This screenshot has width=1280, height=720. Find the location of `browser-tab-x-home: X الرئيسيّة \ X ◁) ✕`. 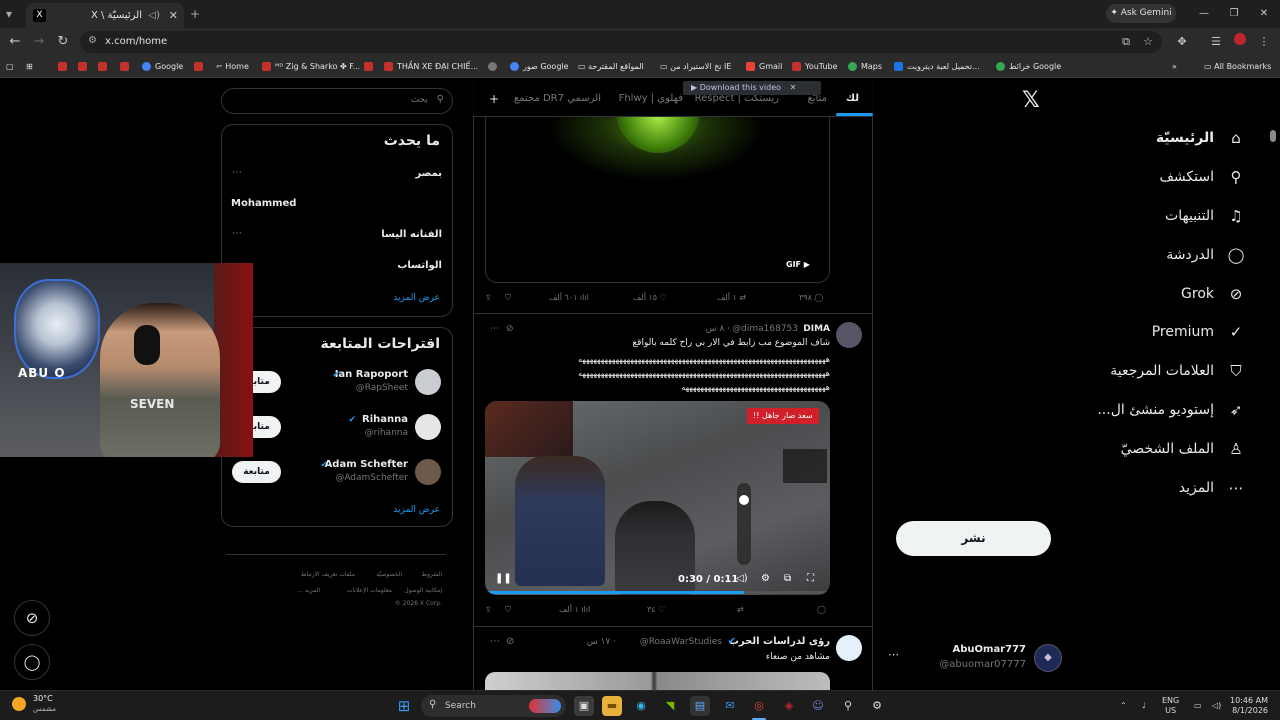

browser-tab-x-home: X الرئيسيّة \ X ◁) ✕ is located at coordinates (105, 15).